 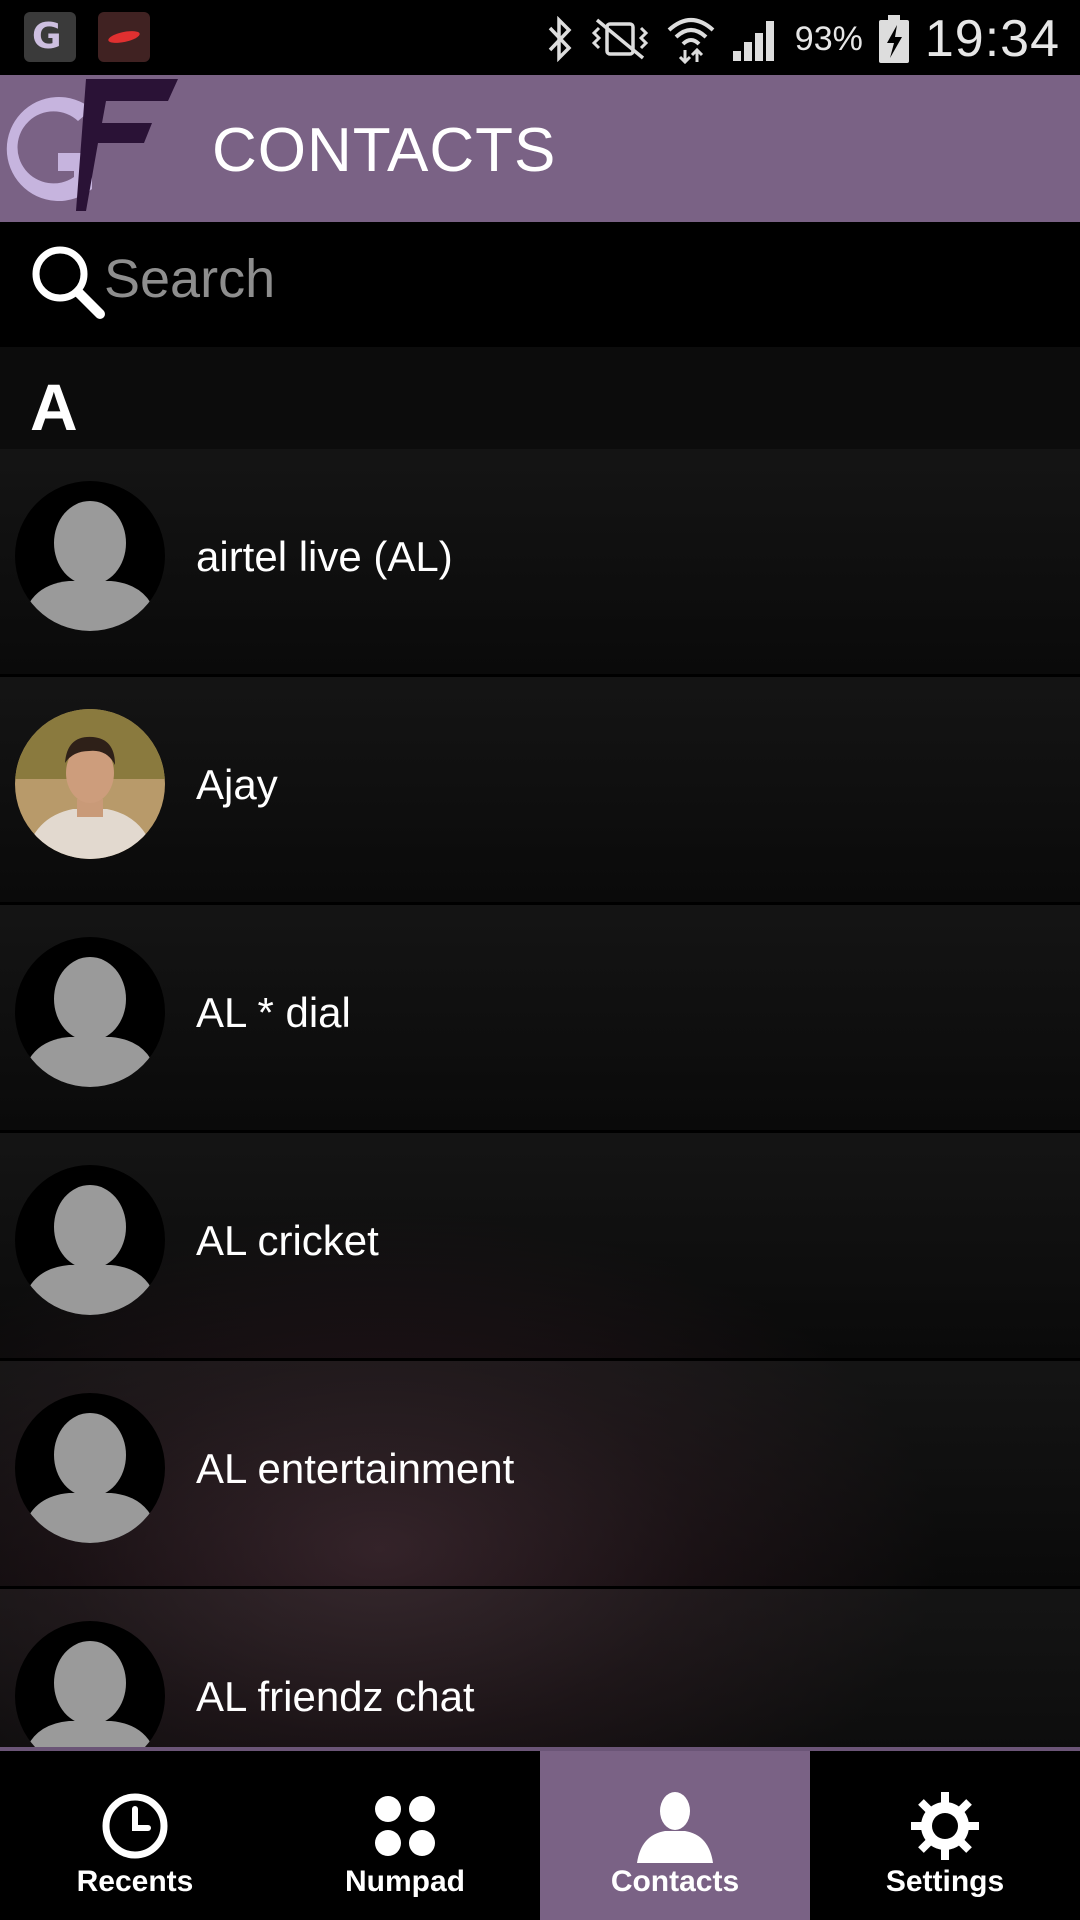 I want to click on gear-icon, so click(x=945, y=1826).